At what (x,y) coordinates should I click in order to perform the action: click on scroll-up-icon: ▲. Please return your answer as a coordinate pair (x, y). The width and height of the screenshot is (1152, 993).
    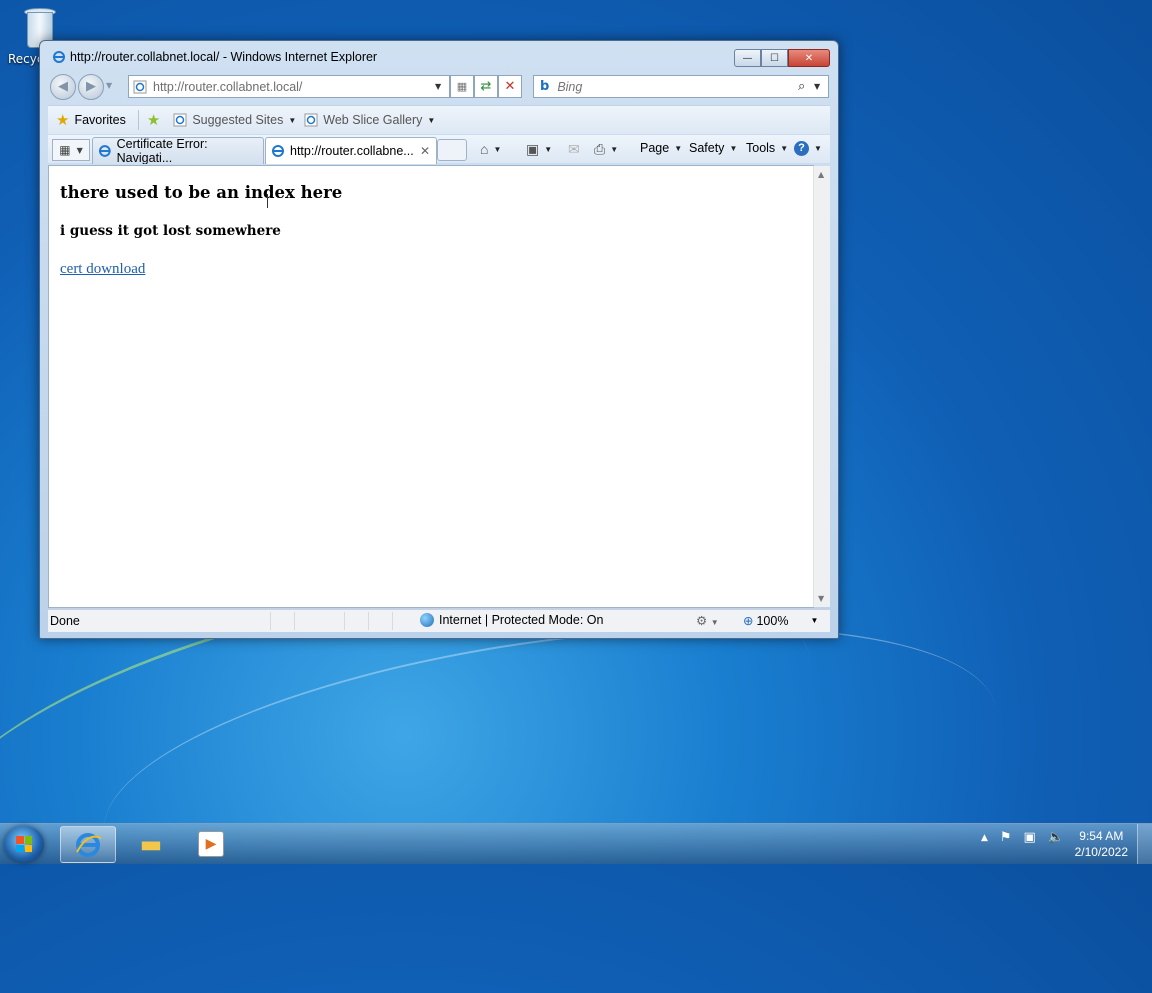
    Looking at the image, I should click on (821, 174).